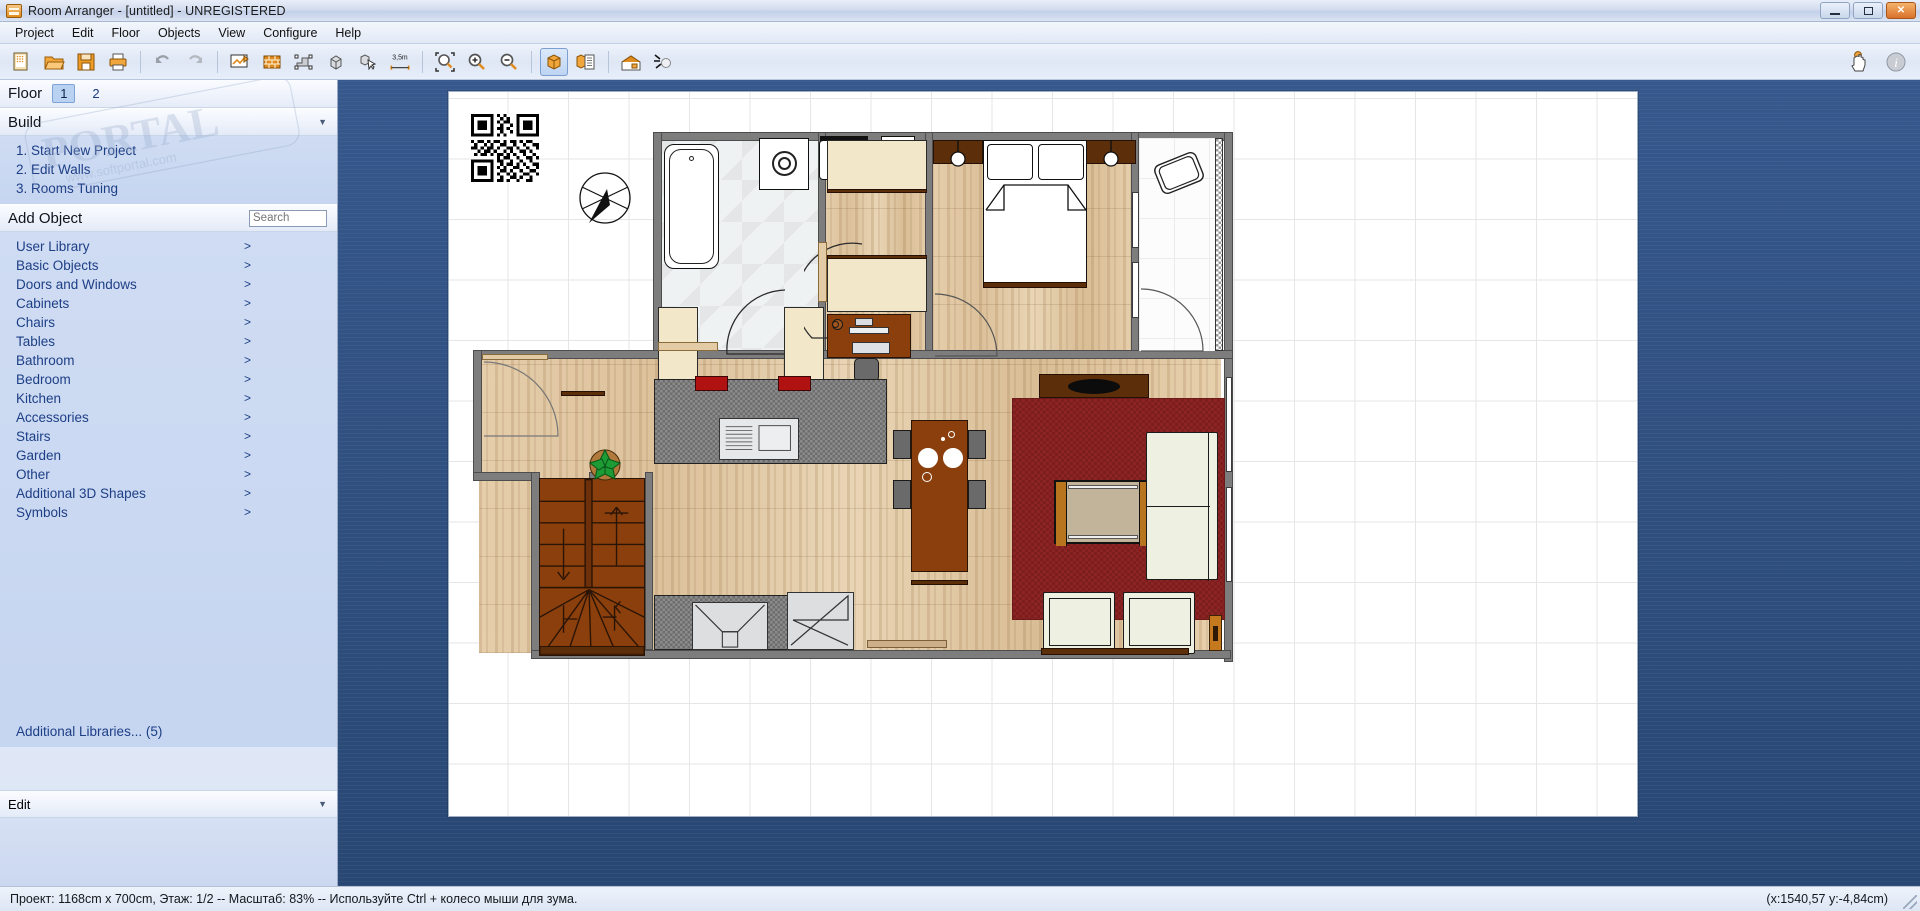 The image size is (1920, 911). Describe the element at coordinates (304, 62) in the screenshot. I see `rooms-tuning-icon` at that location.